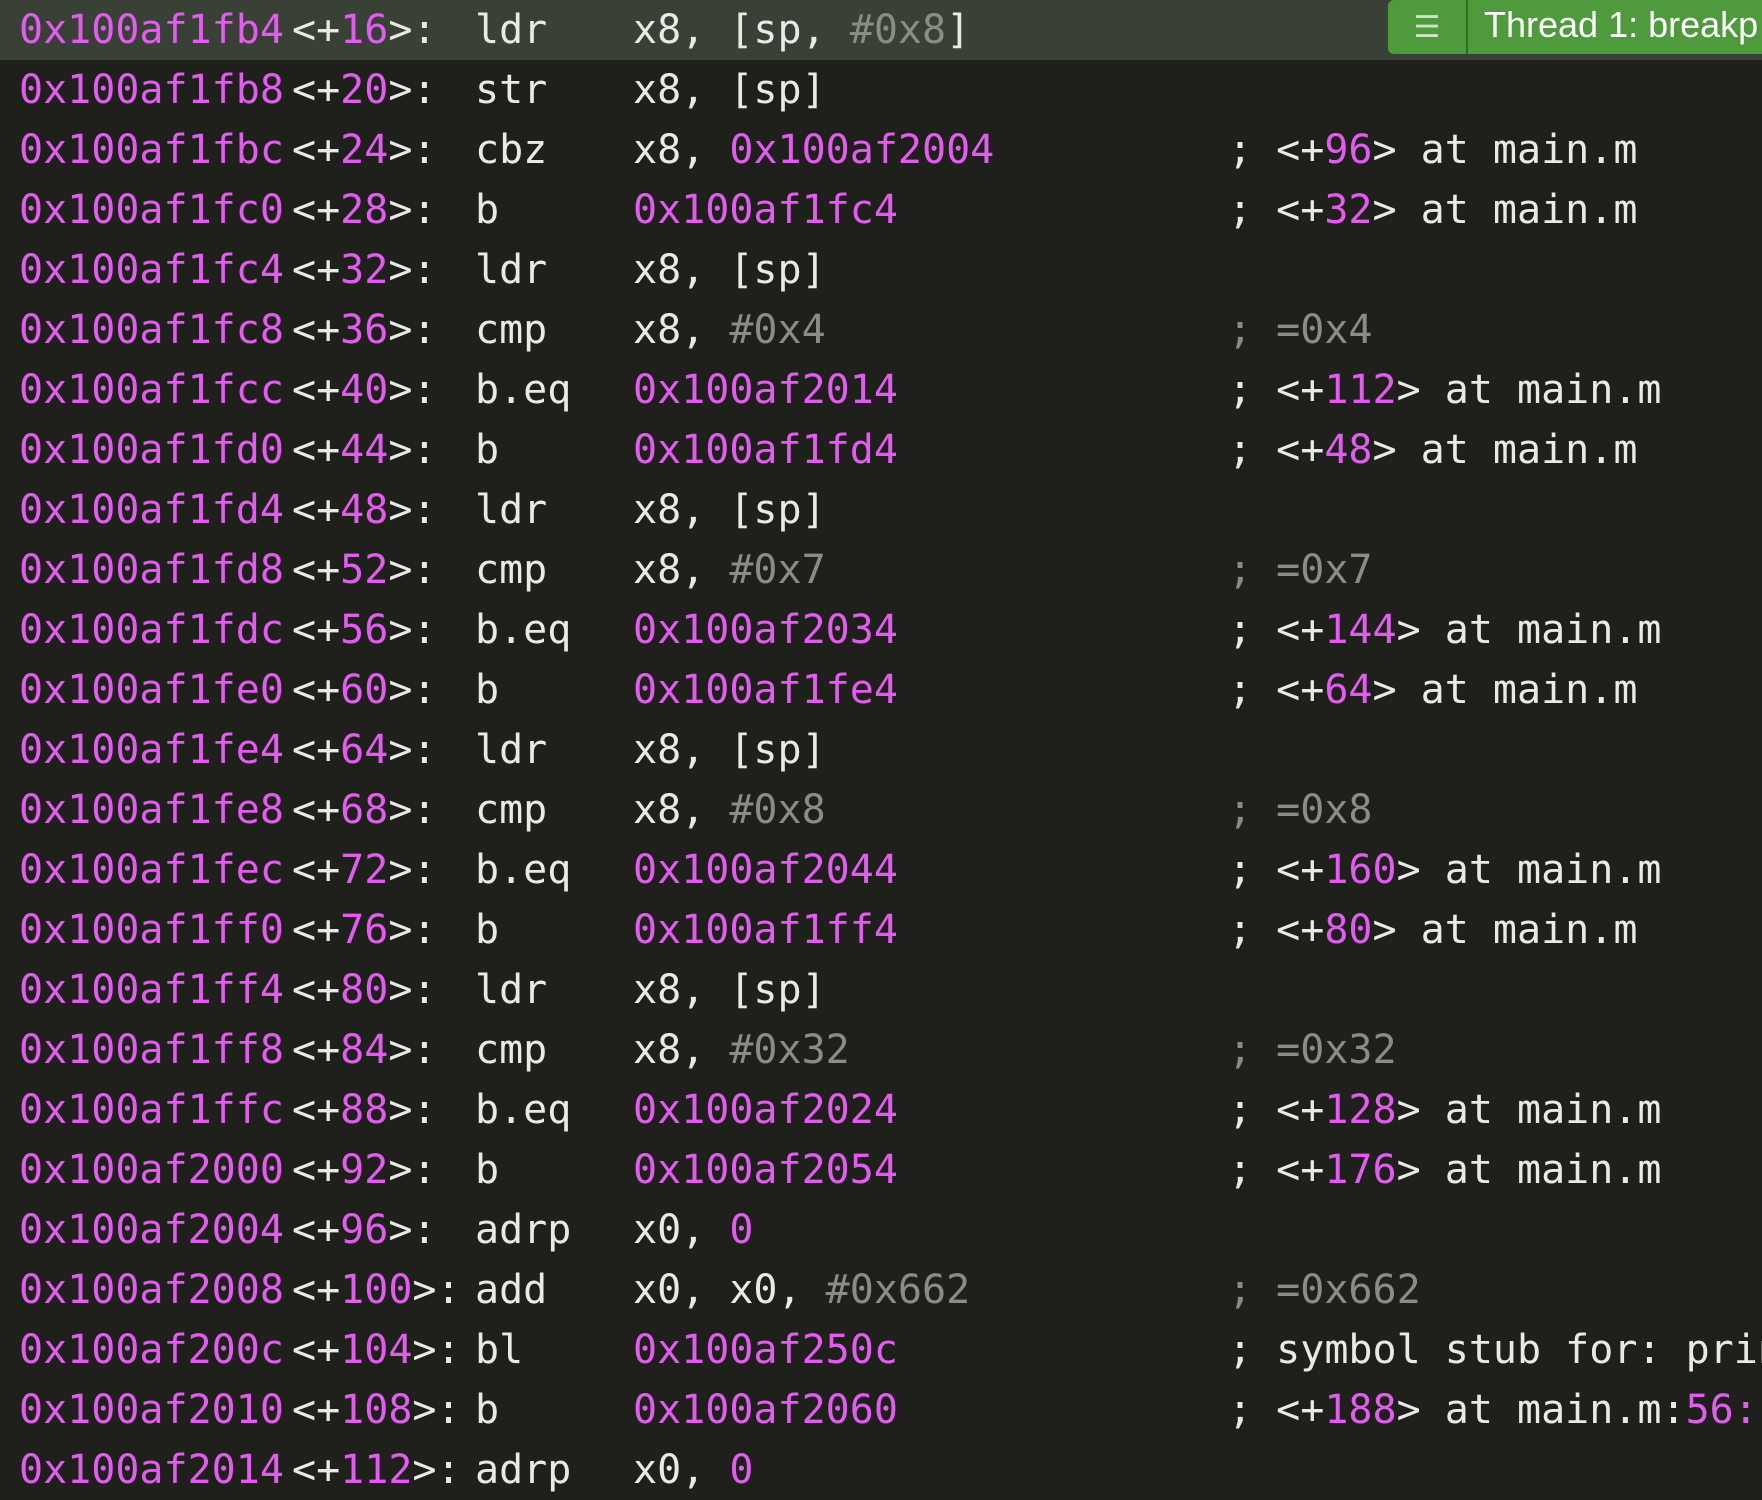 This screenshot has height=1500, width=1762. What do you see at coordinates (151, 1290) in the screenshot?
I see `instruction-address: 0x100af2008` at bounding box center [151, 1290].